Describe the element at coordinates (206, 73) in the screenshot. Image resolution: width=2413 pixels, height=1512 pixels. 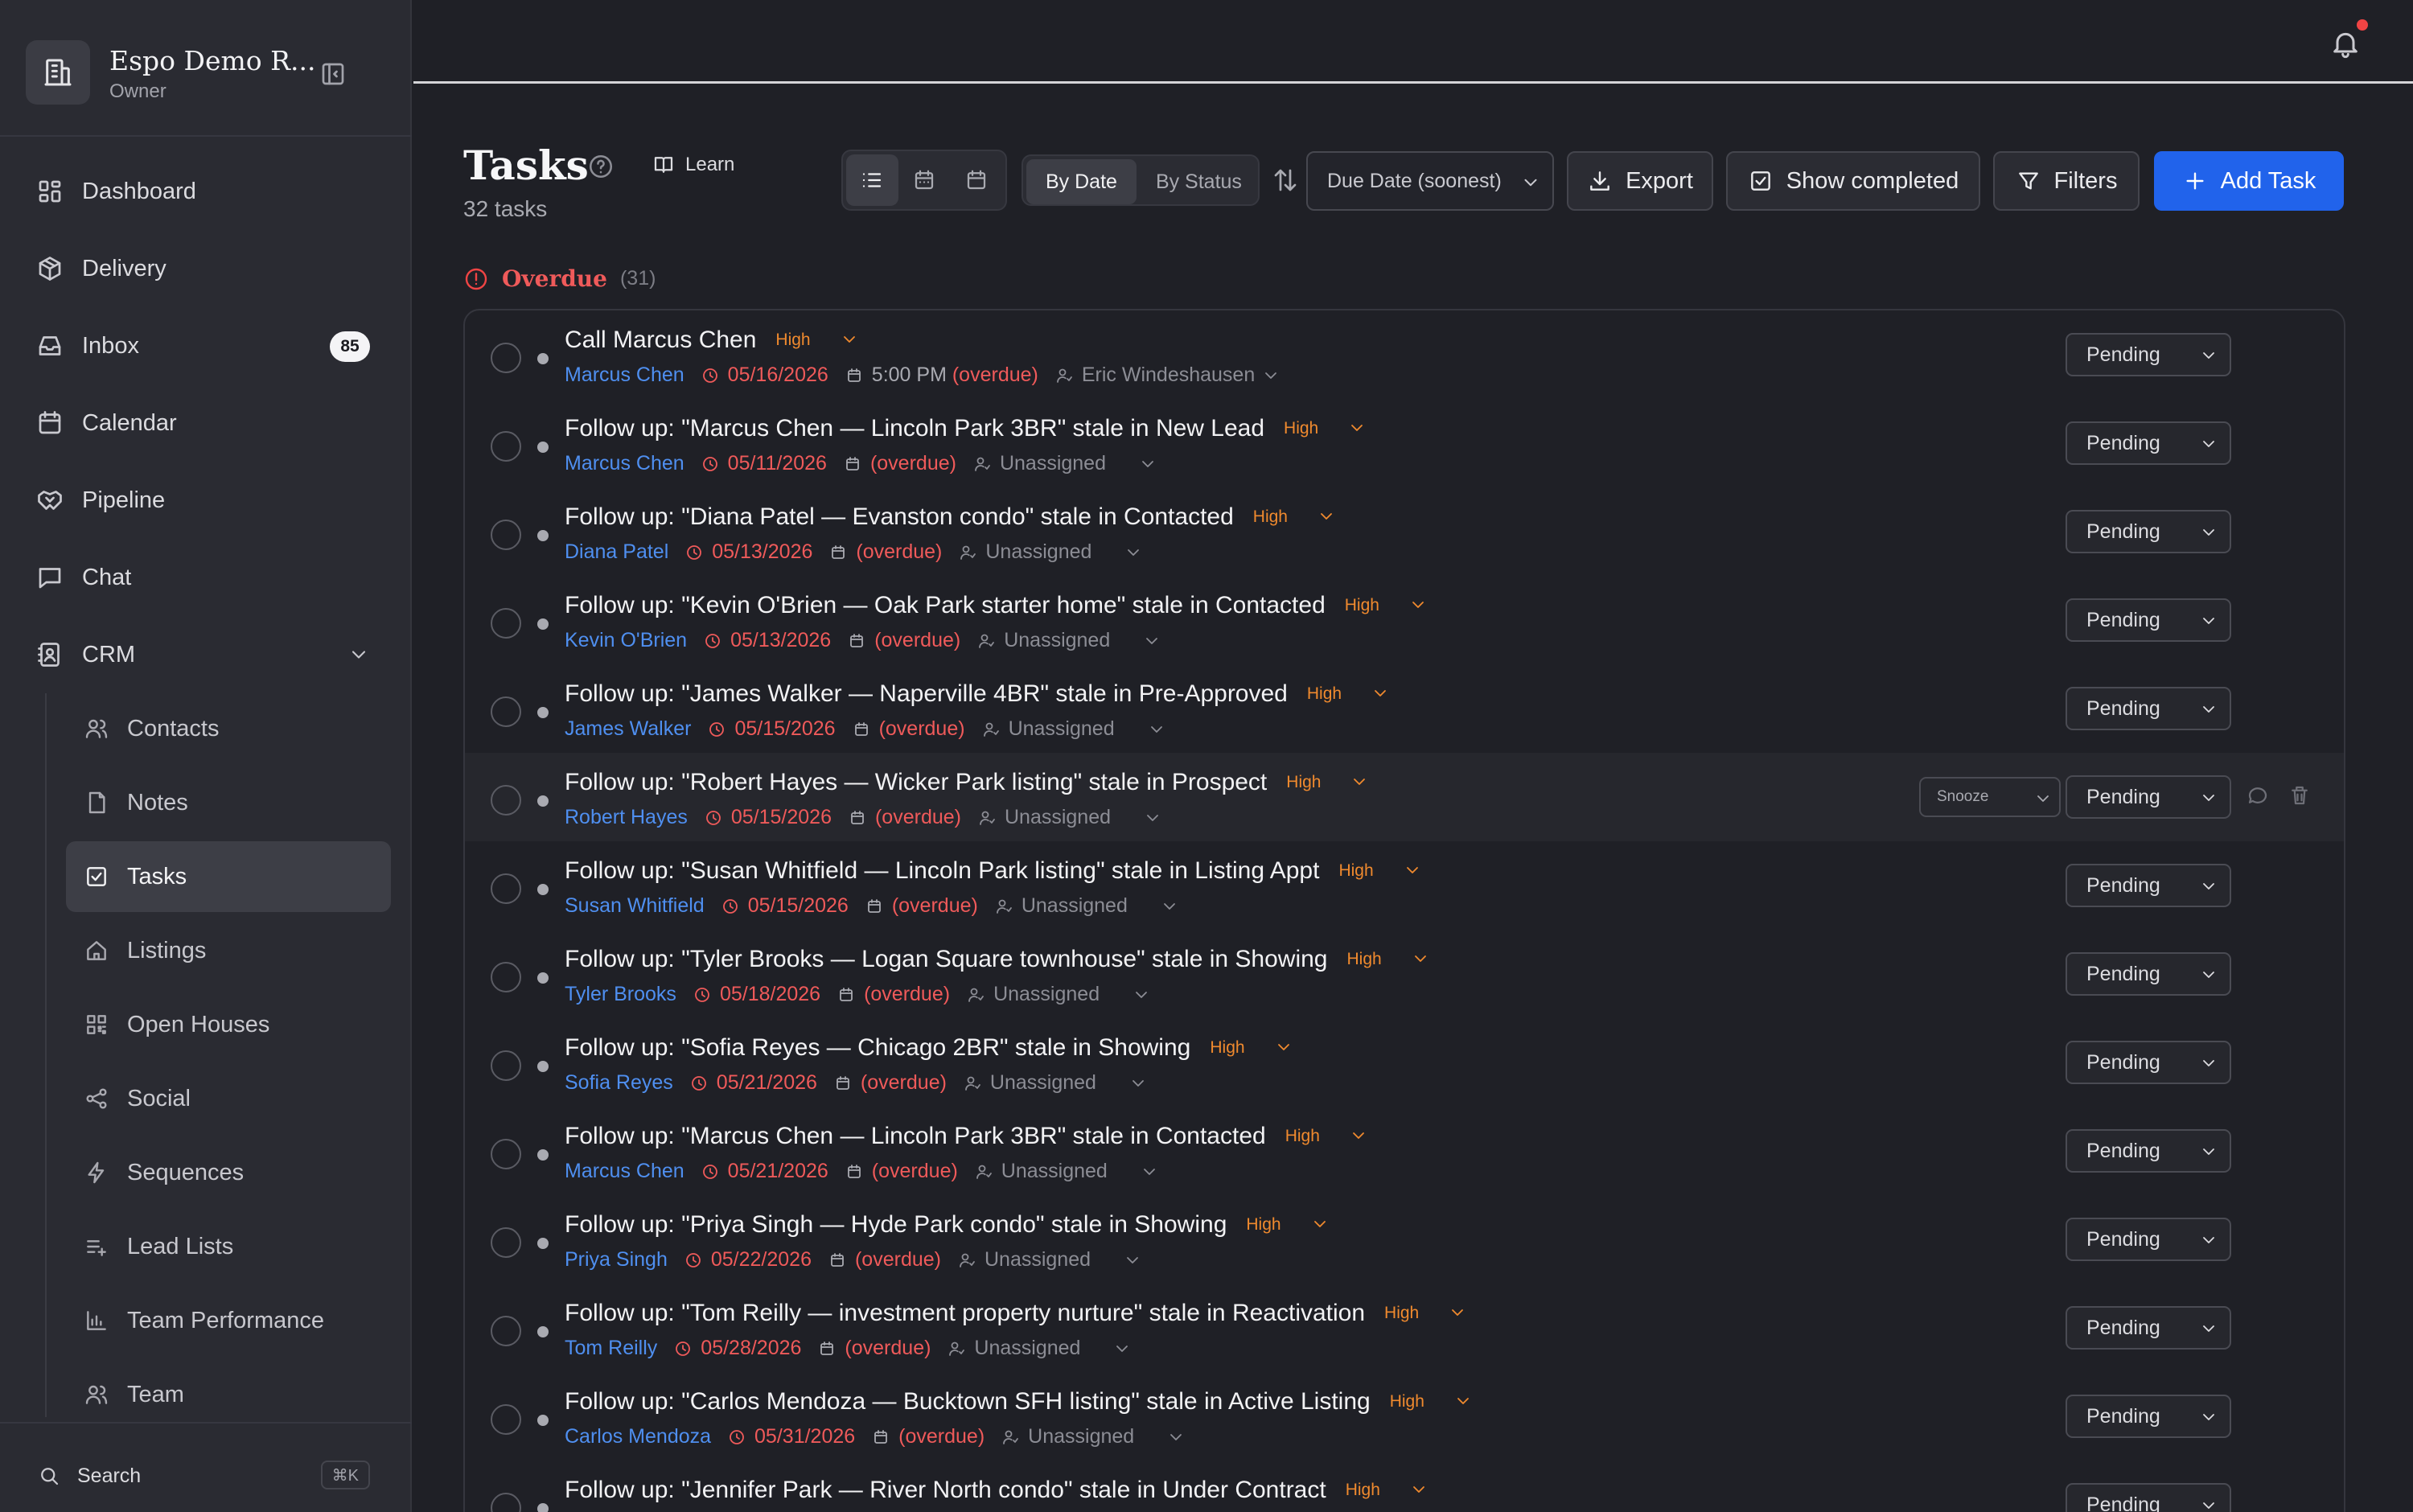
I see `workspace-switcher: Espo Demo R... Owner` at that location.